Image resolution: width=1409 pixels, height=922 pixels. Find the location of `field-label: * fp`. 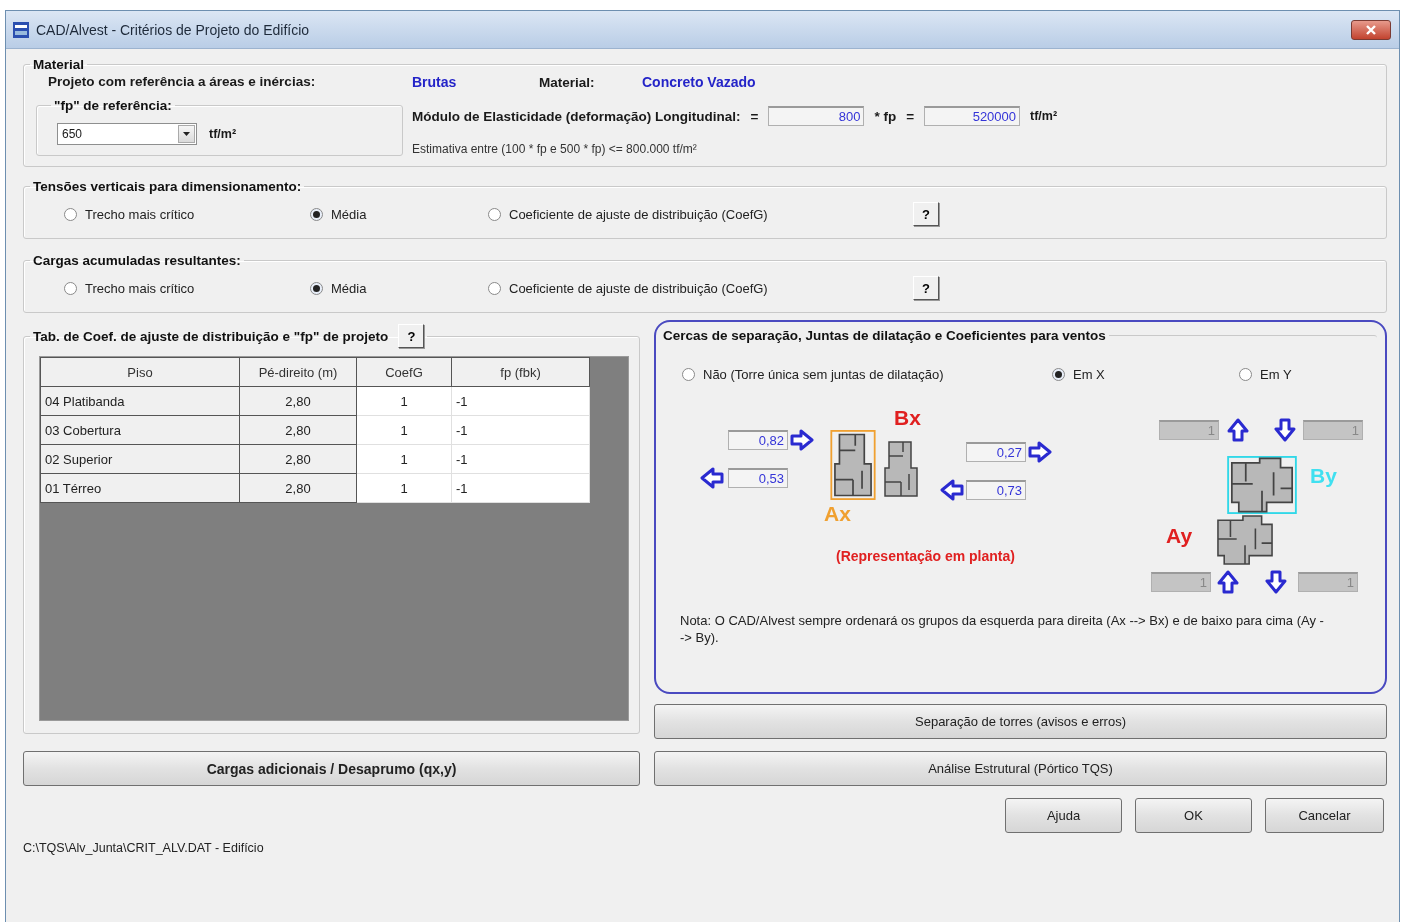

field-label: * fp is located at coordinates (885, 116).